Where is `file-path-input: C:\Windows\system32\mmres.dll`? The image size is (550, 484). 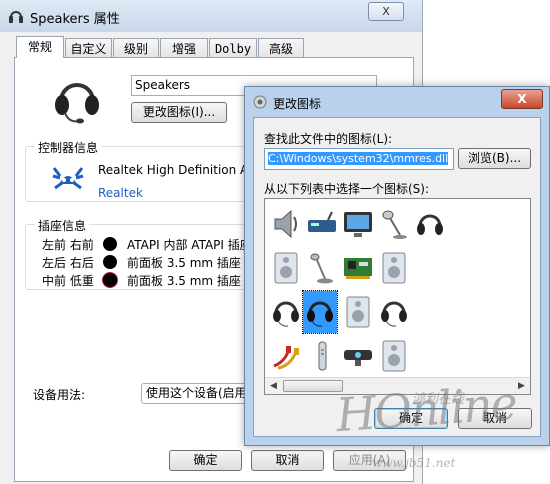
file-path-input: C:\Windows\system32\mmres.dll is located at coordinates (359, 159).